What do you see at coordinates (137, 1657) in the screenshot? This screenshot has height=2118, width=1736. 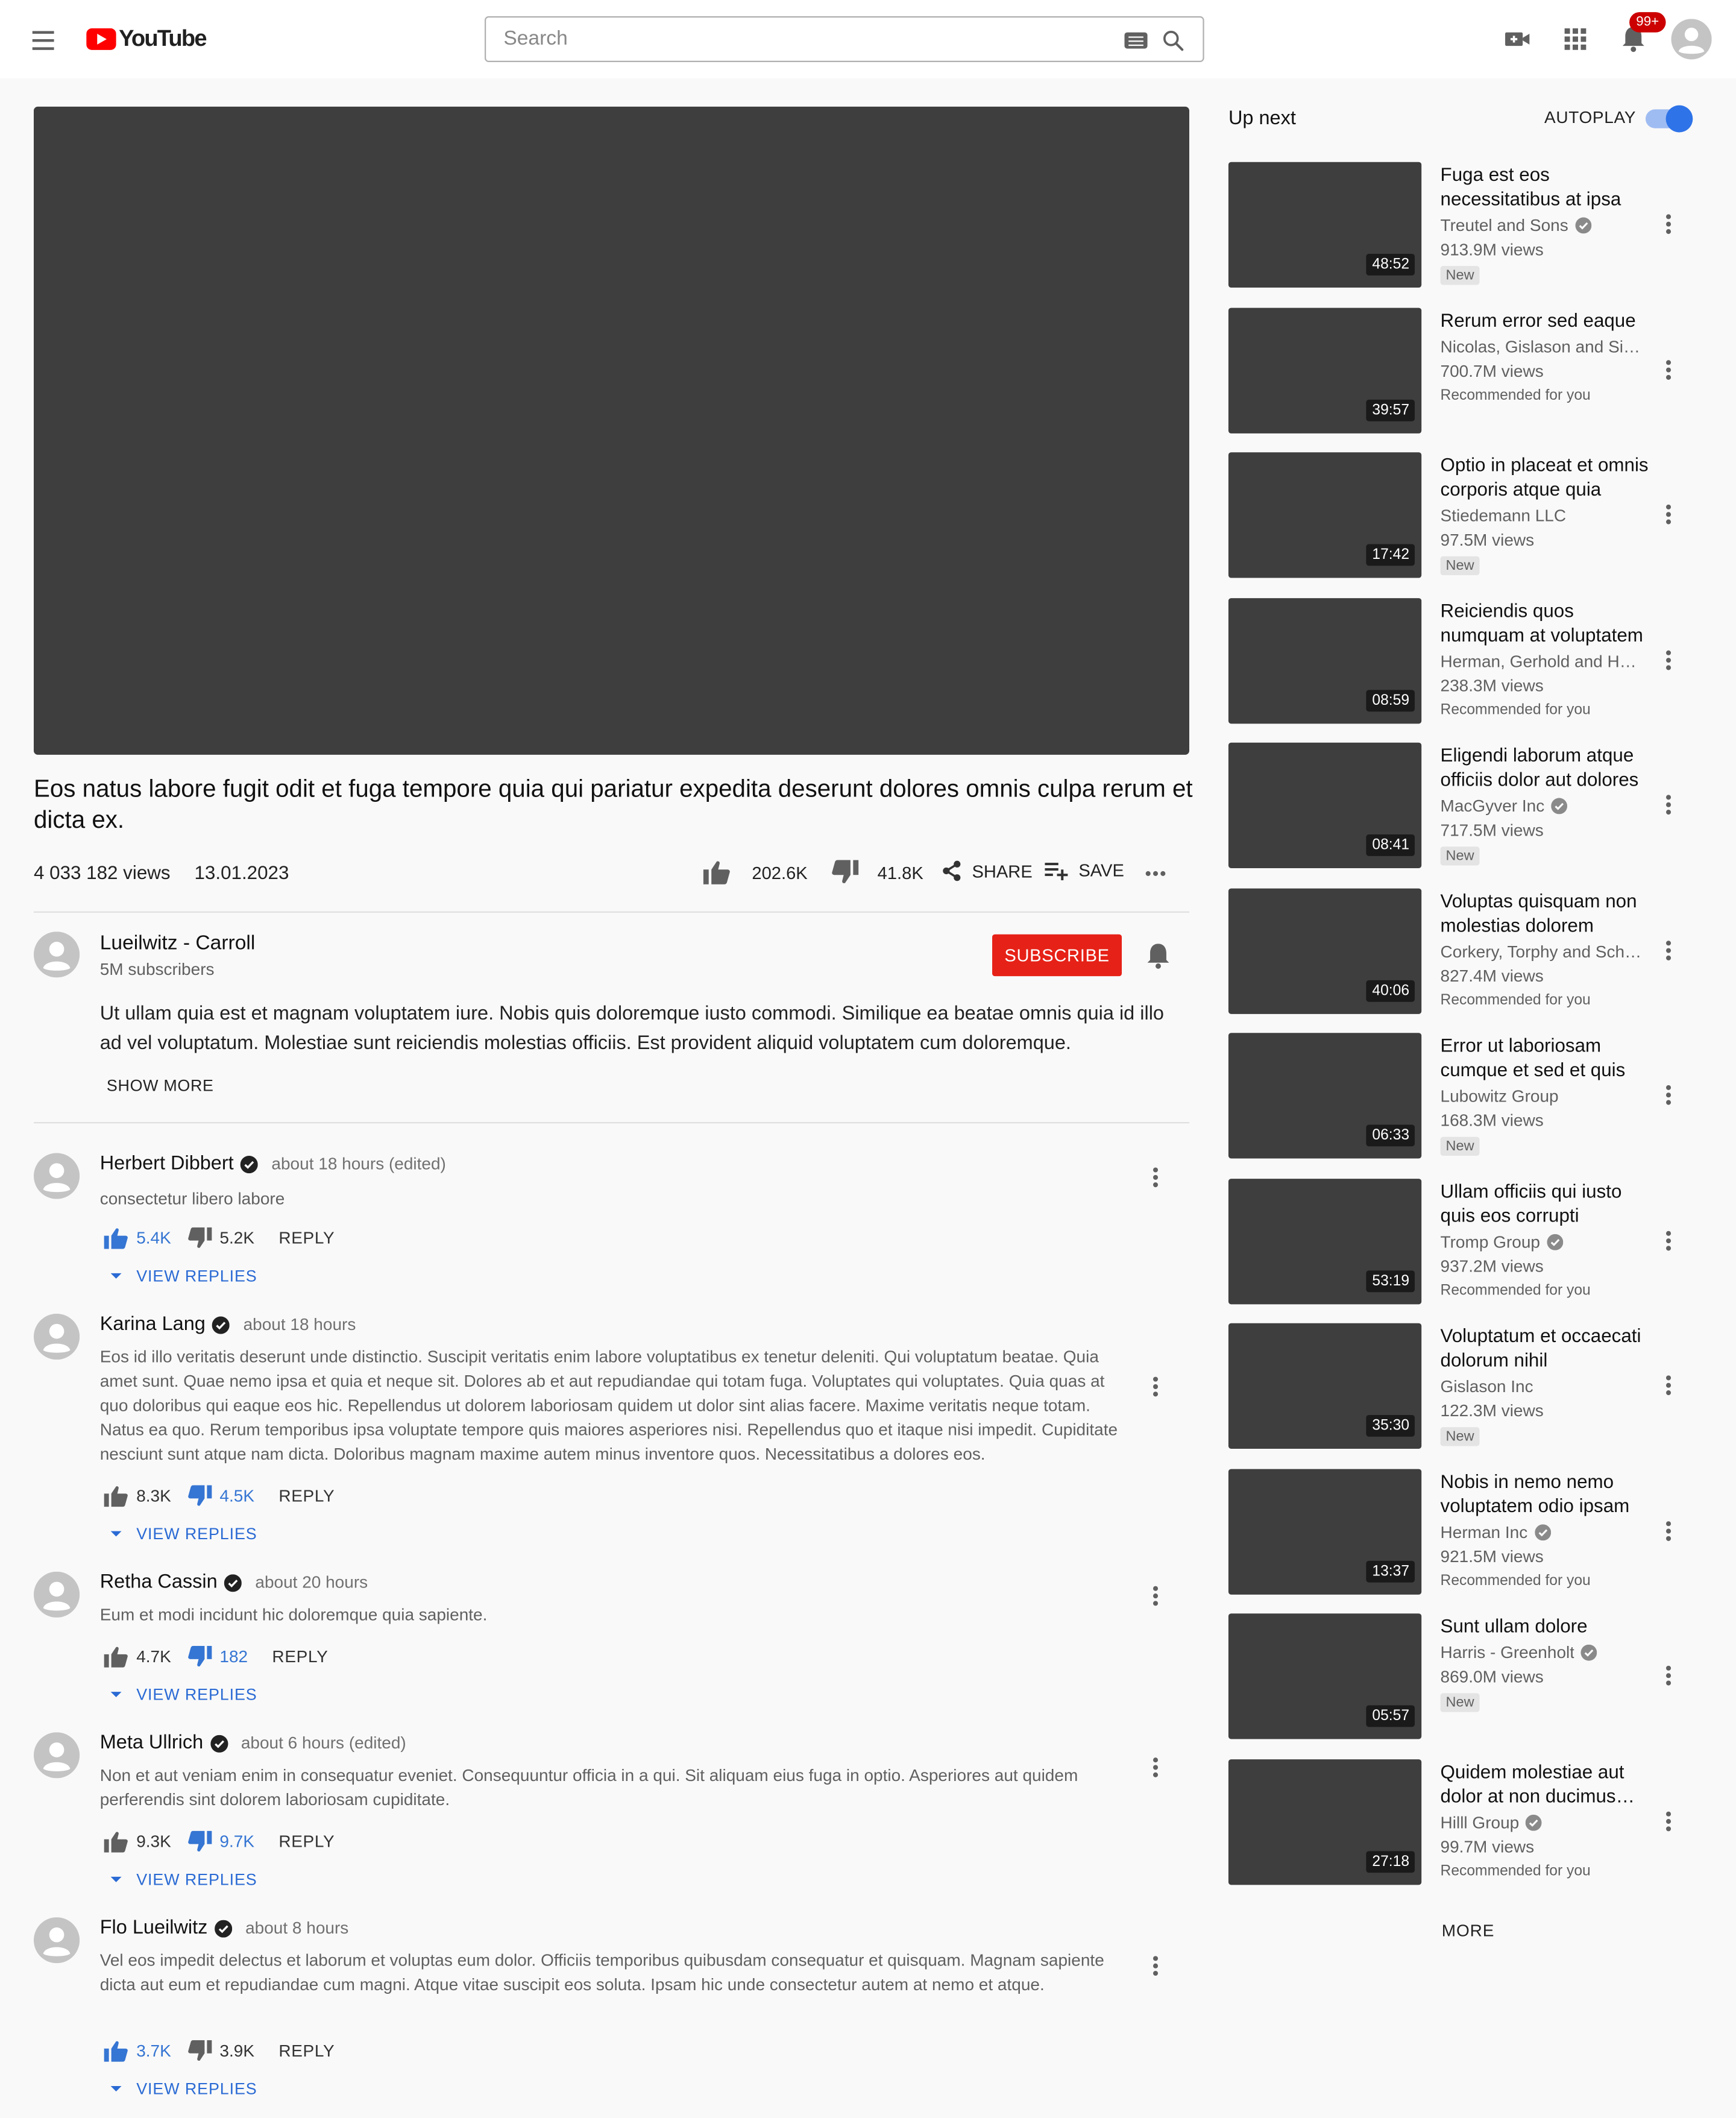 I see `comment-like-button: 4.7K` at bounding box center [137, 1657].